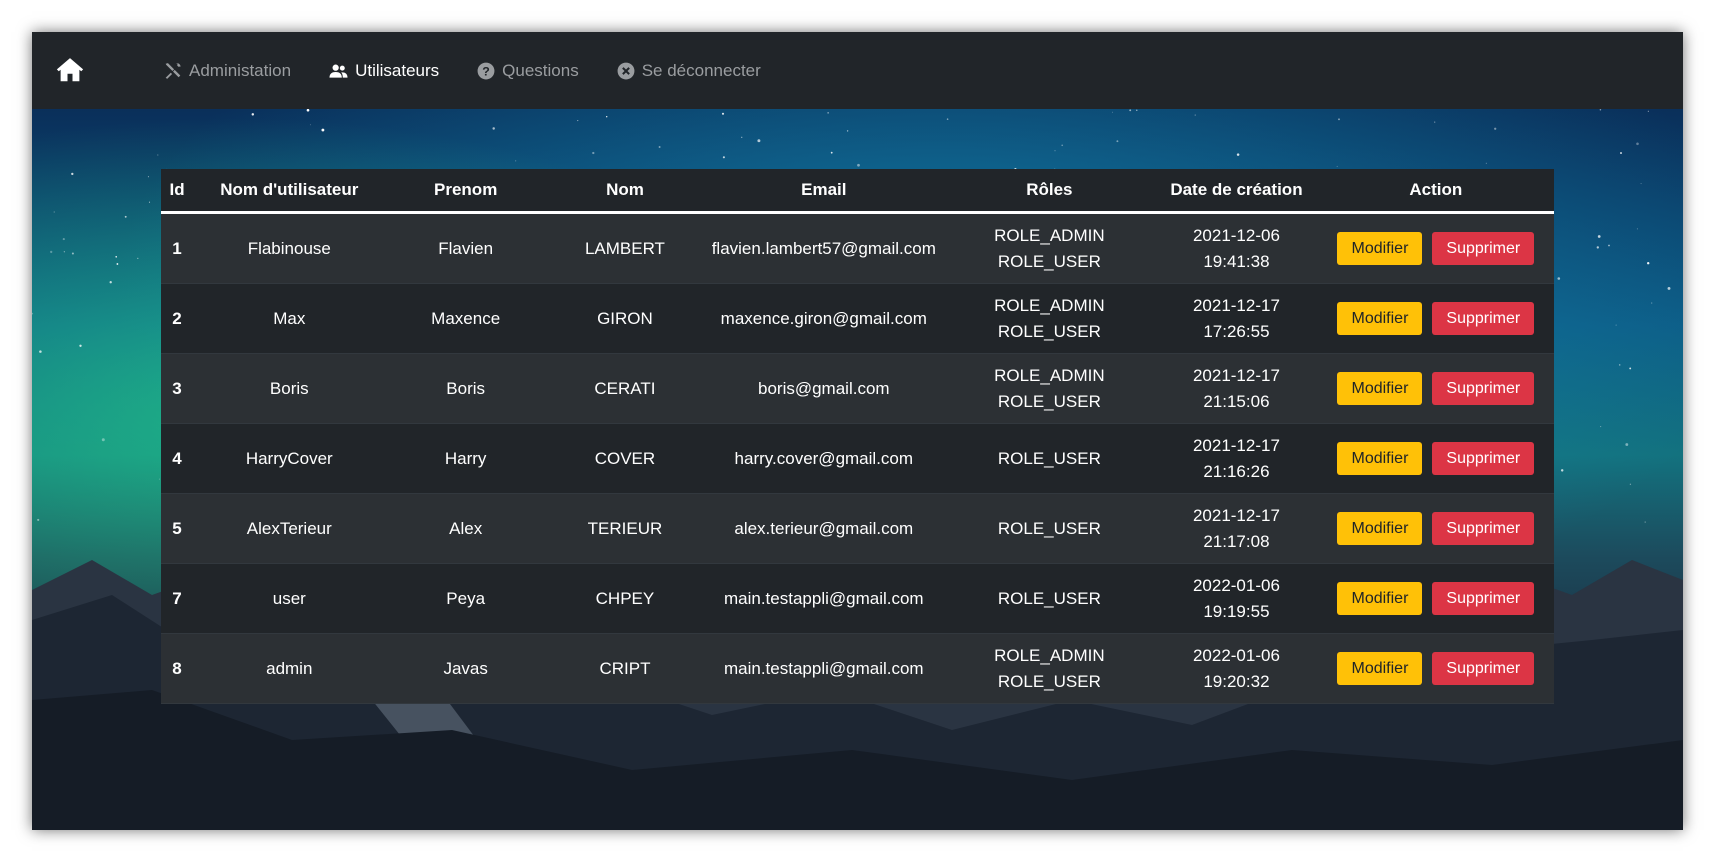 The height and width of the screenshot is (862, 1714). Describe the element at coordinates (625, 248) in the screenshot. I see `cell-lastname: LAMBERT` at that location.